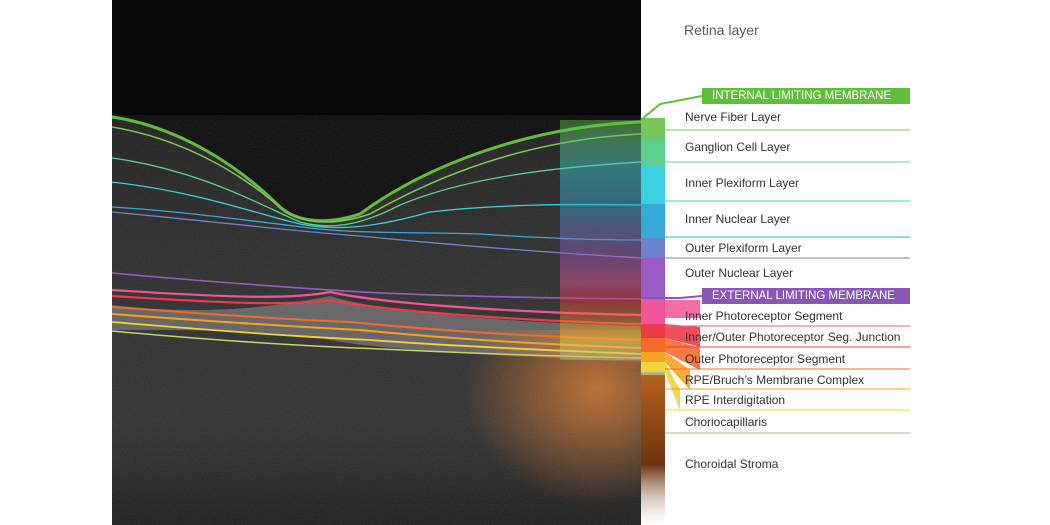 The height and width of the screenshot is (525, 1050). What do you see at coordinates (653, 128) in the screenshot?
I see `strip-nerve-fiber` at bounding box center [653, 128].